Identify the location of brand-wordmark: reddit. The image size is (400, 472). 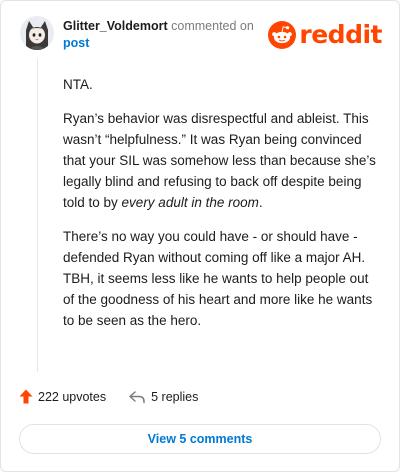
(340, 34).